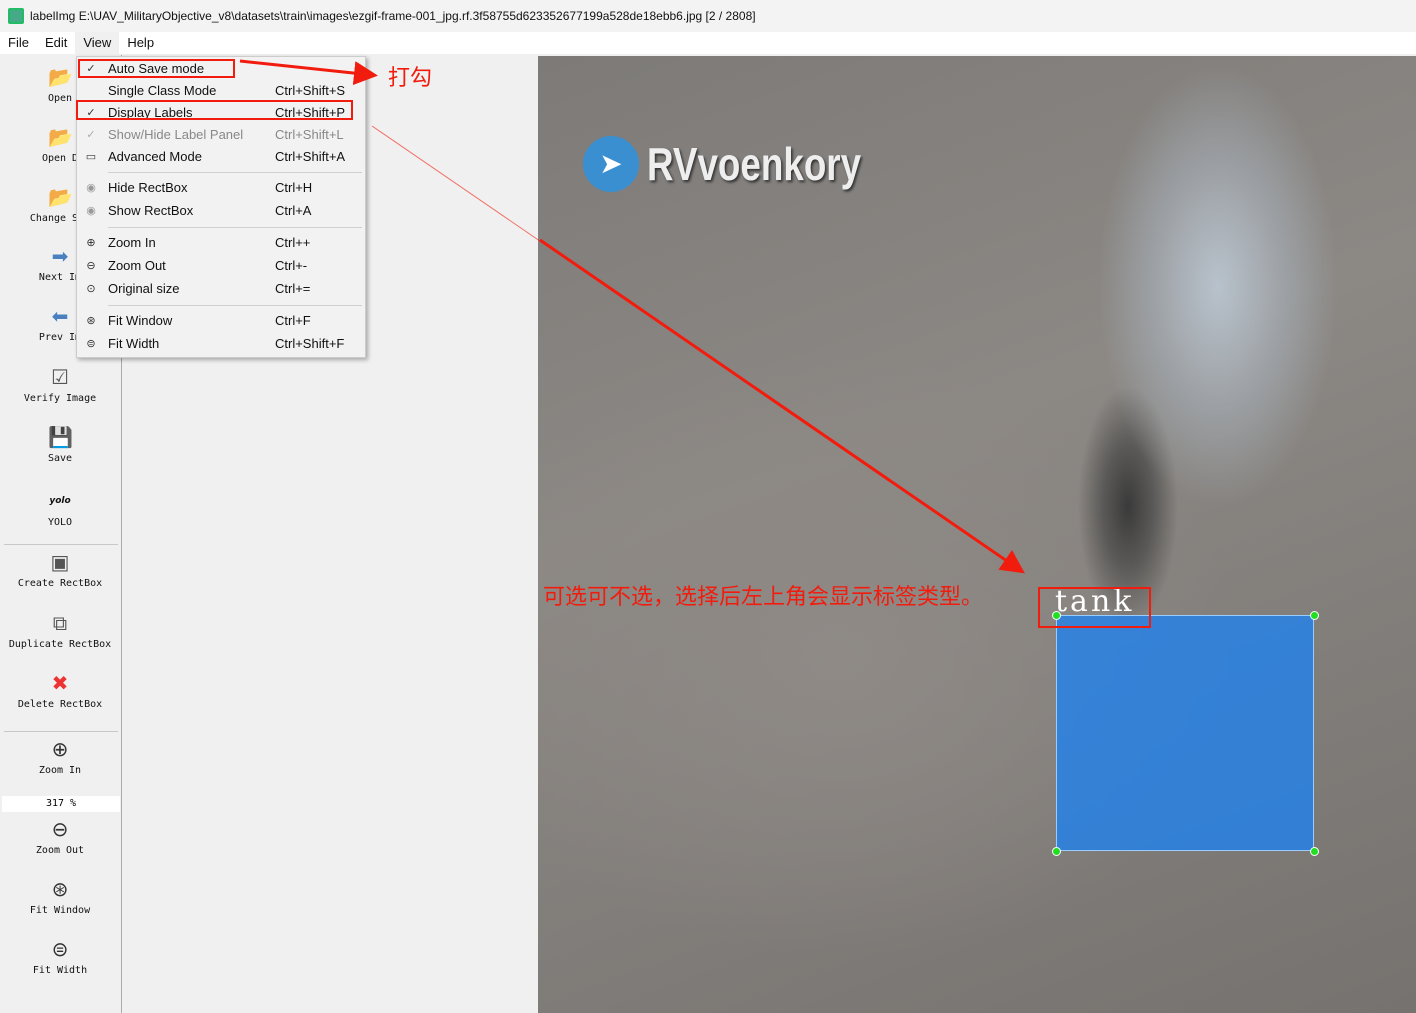 The height and width of the screenshot is (1013, 1416). What do you see at coordinates (60, 158) in the screenshot?
I see `open-dir-label: Open D` at bounding box center [60, 158].